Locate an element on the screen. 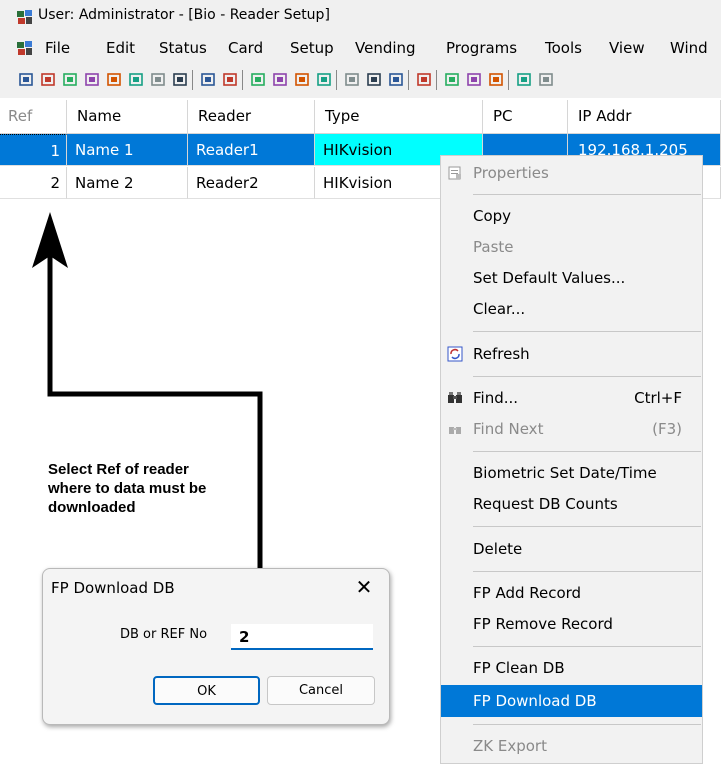 This screenshot has height=764, width=721. user-icon is located at coordinates (258, 79).